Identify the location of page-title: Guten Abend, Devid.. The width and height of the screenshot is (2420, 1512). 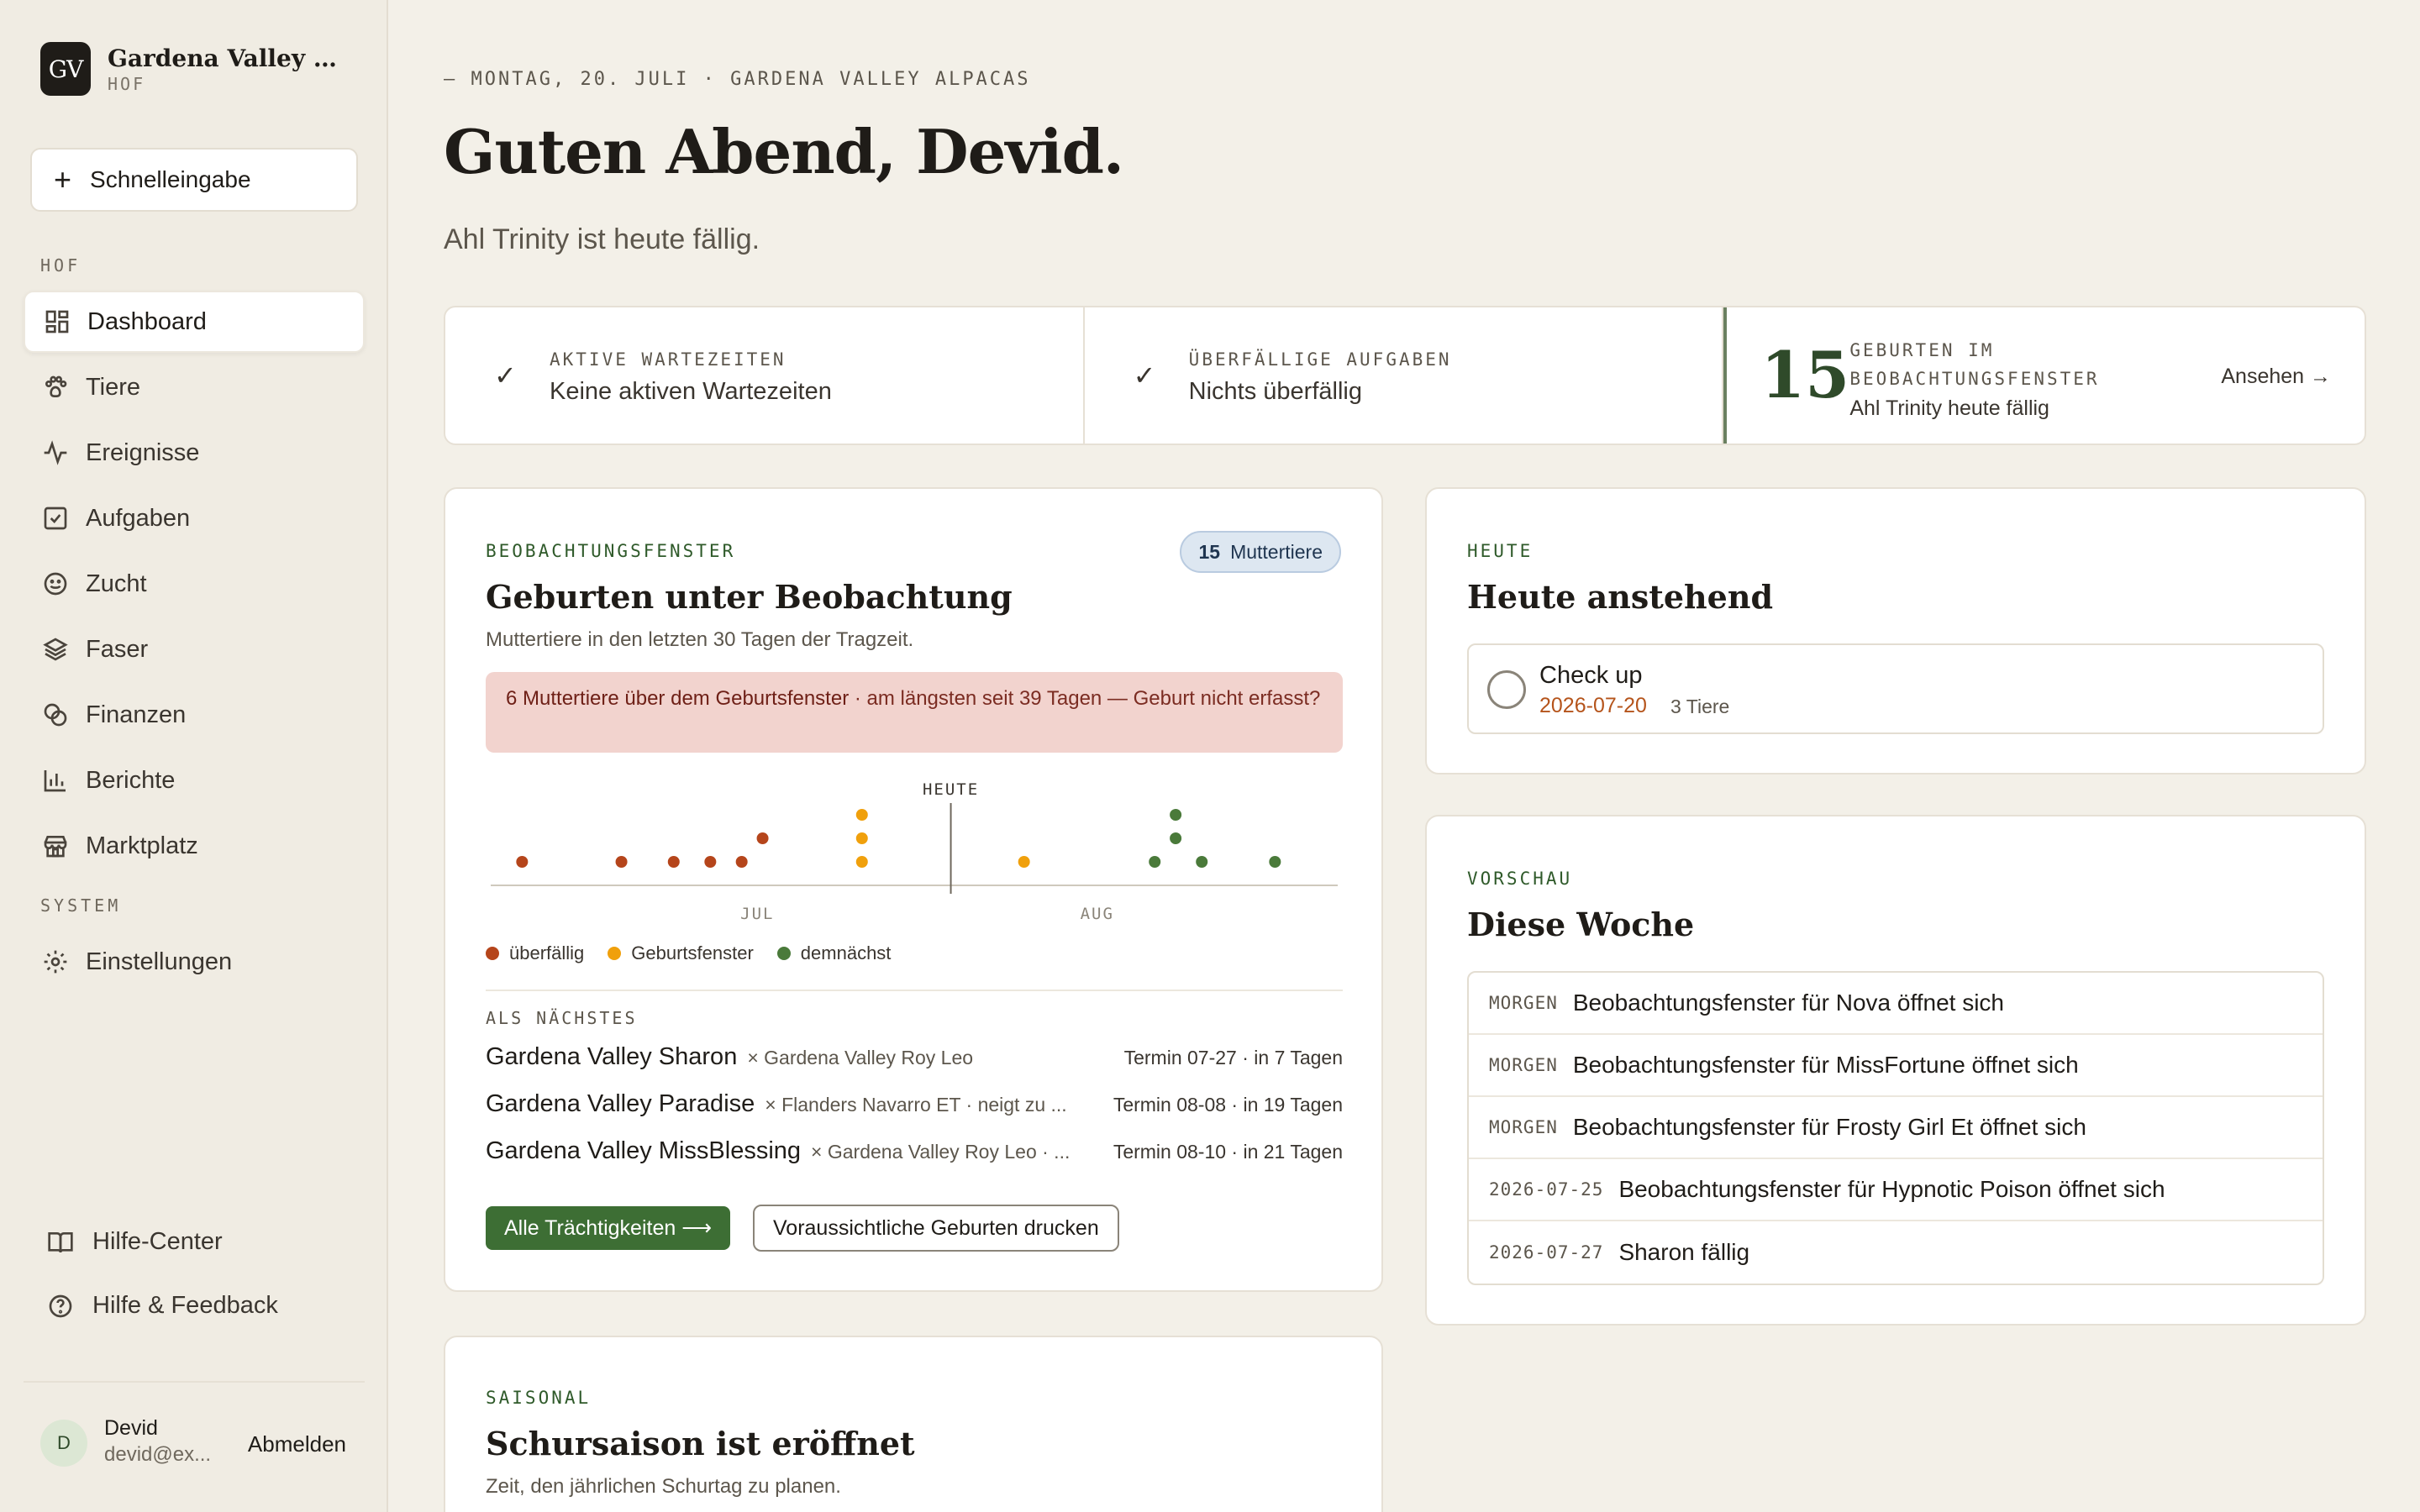
(784, 151).